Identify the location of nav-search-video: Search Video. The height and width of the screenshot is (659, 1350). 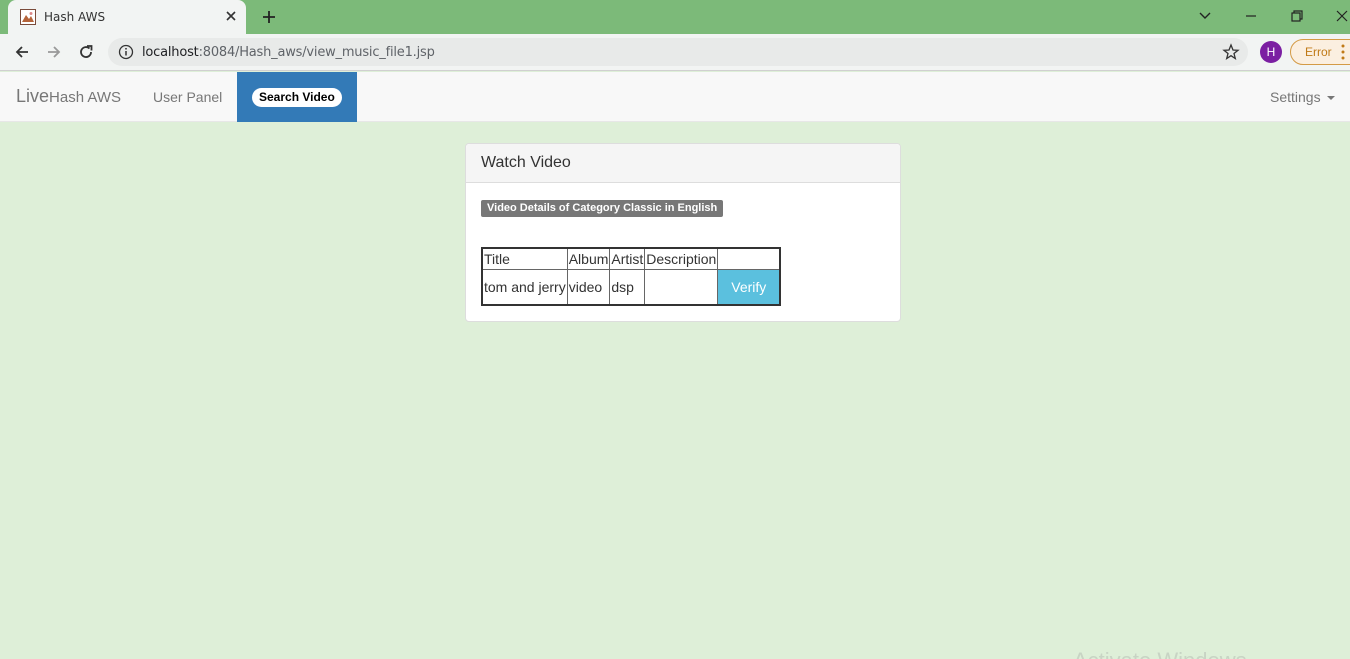
(297, 97).